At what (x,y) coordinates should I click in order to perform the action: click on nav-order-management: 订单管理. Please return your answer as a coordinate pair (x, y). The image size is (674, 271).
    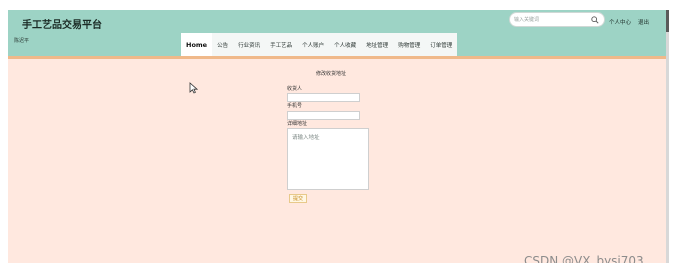
    Looking at the image, I should click on (441, 45).